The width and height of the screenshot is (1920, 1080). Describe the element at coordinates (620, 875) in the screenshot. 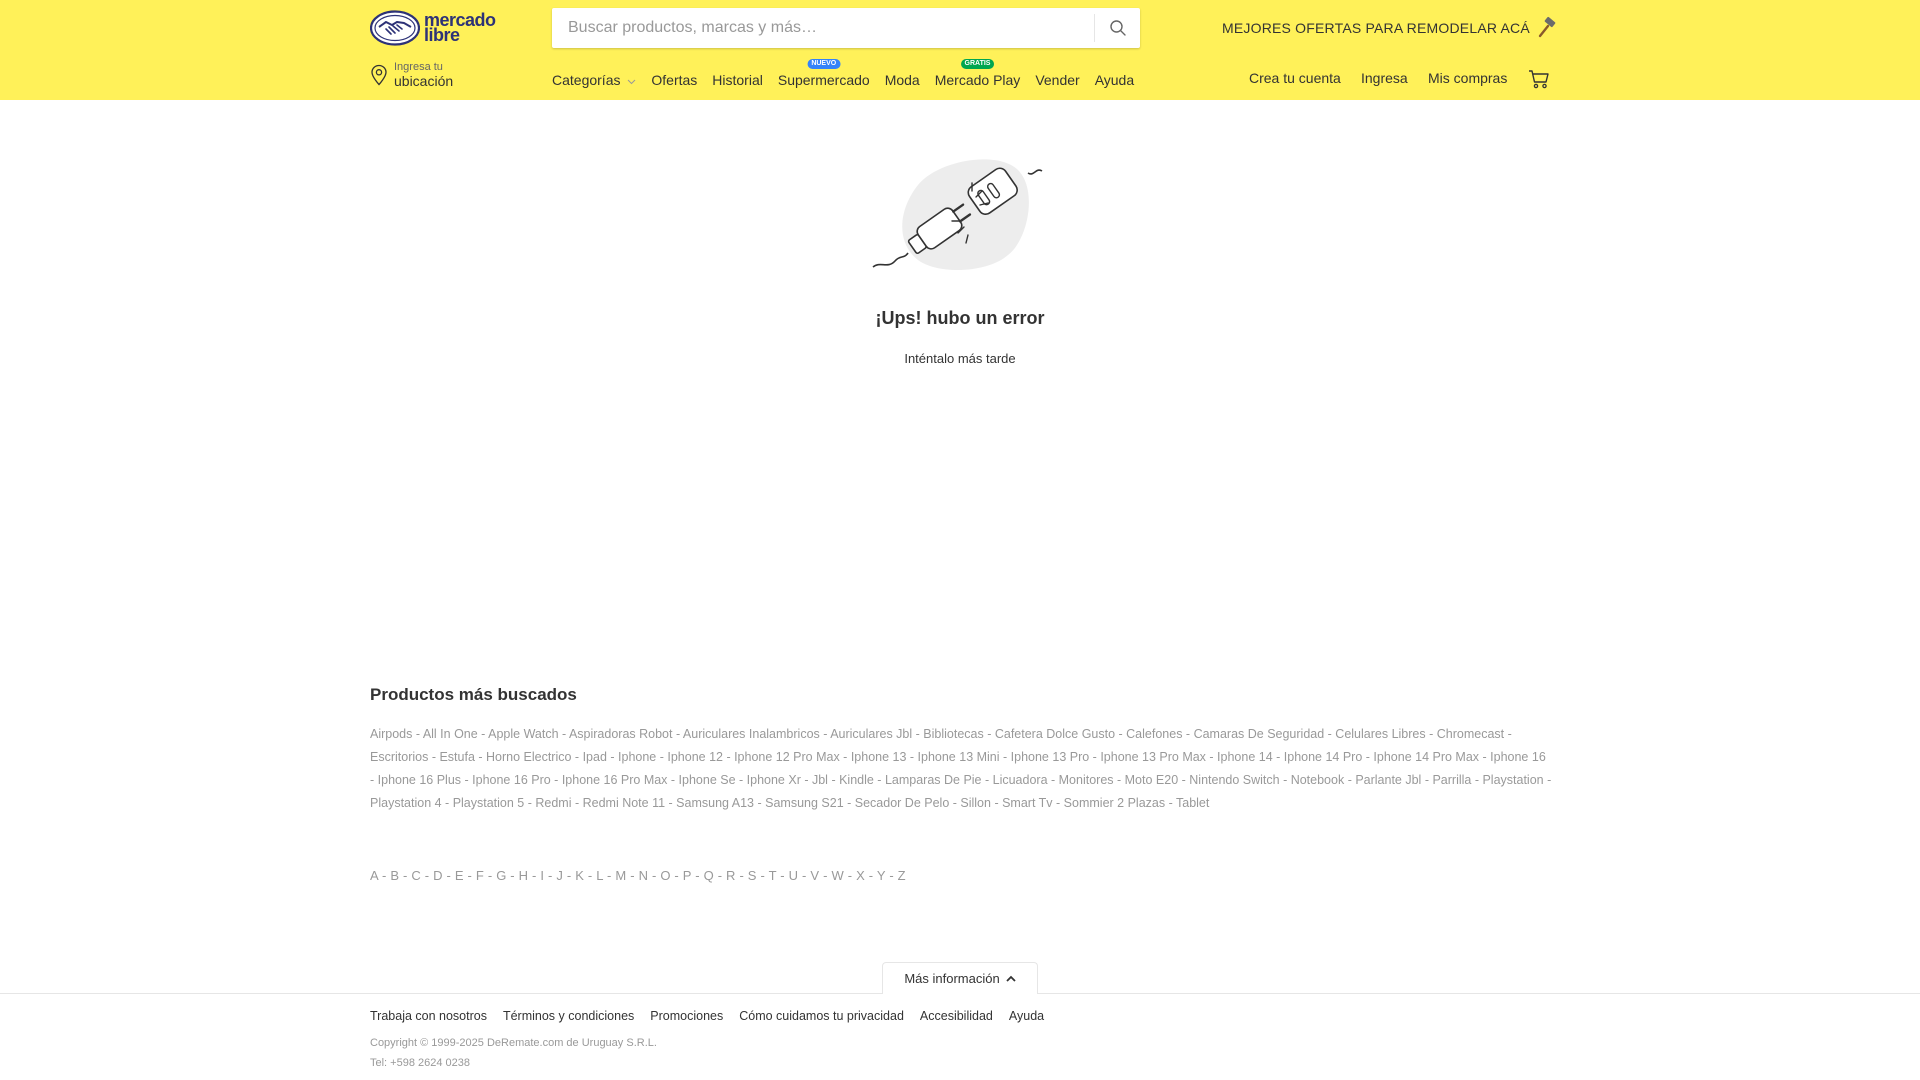

I see `alphabet-letter-link: M` at that location.